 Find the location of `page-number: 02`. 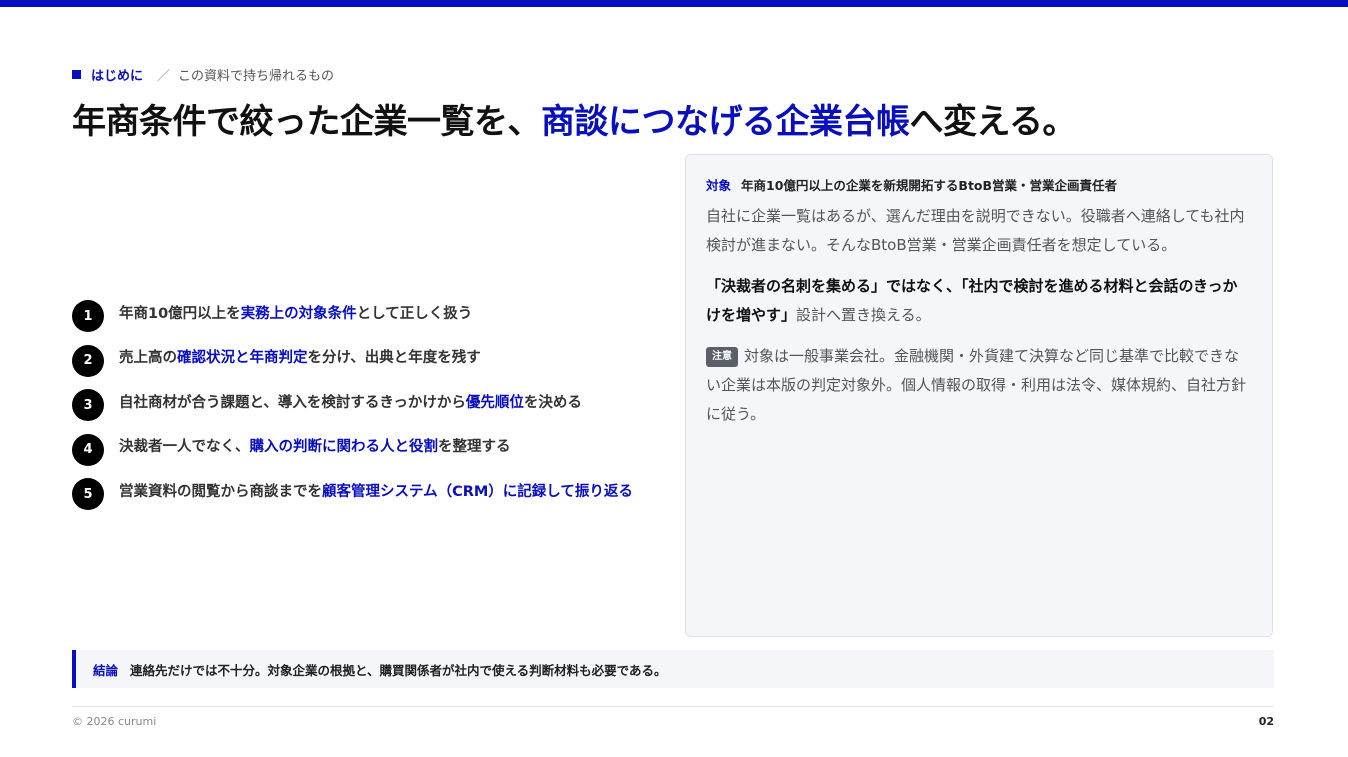

page-number: 02 is located at coordinates (1266, 721).